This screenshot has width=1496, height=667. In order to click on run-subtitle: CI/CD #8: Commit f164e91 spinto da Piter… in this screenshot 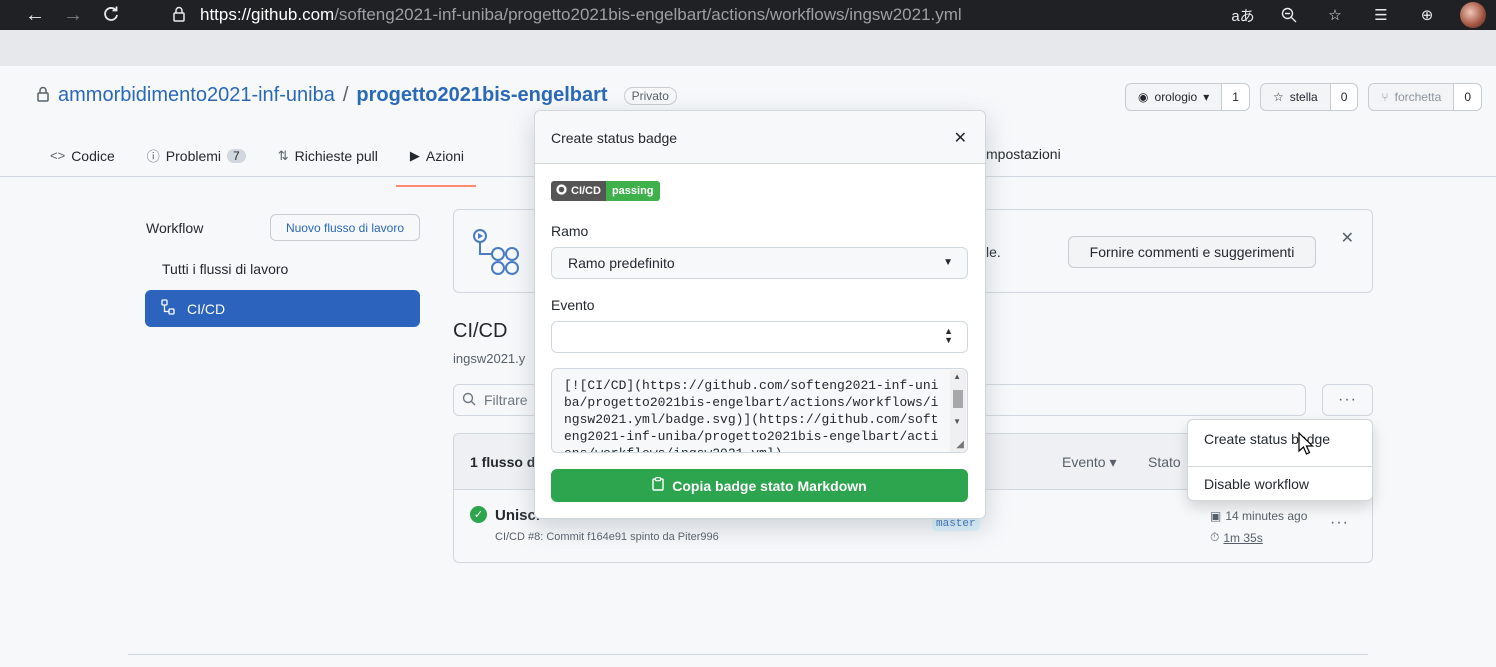, I will do `click(607, 537)`.